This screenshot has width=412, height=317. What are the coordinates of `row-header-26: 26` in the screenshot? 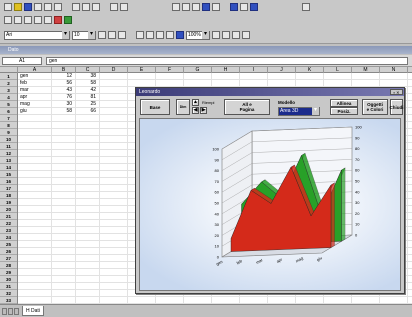 It's located at (8, 251).